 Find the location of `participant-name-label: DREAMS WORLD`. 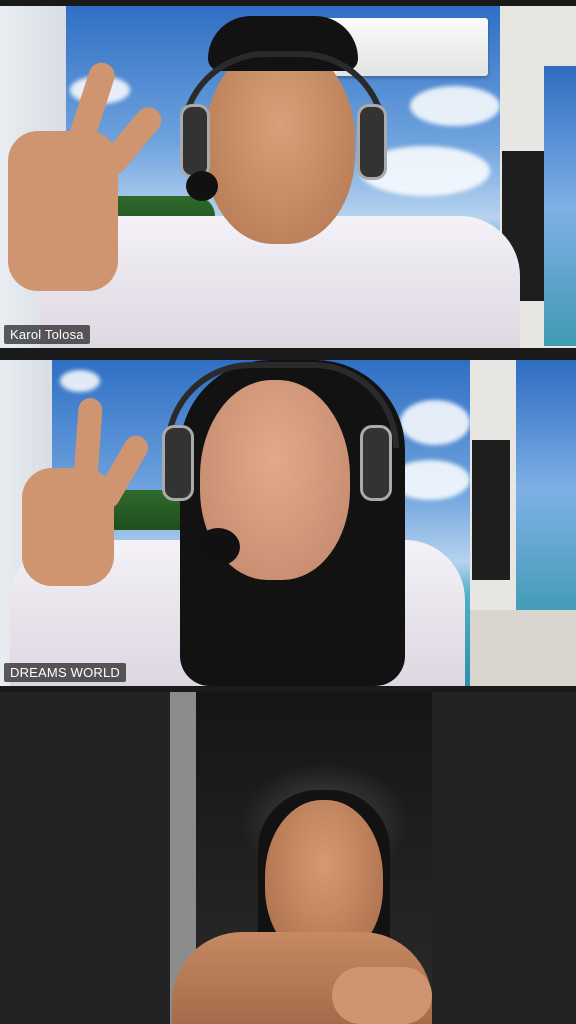

participant-name-label: DREAMS WORLD is located at coordinates (65, 672).